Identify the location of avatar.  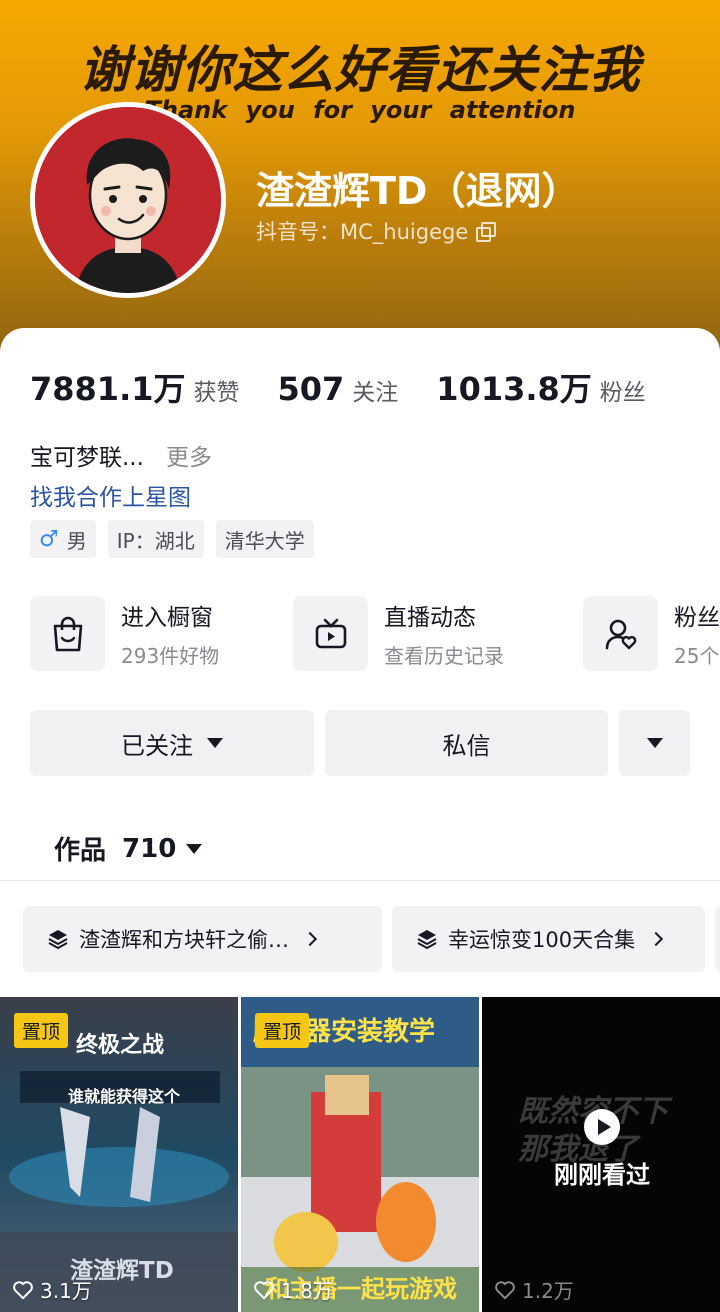
(128, 200).